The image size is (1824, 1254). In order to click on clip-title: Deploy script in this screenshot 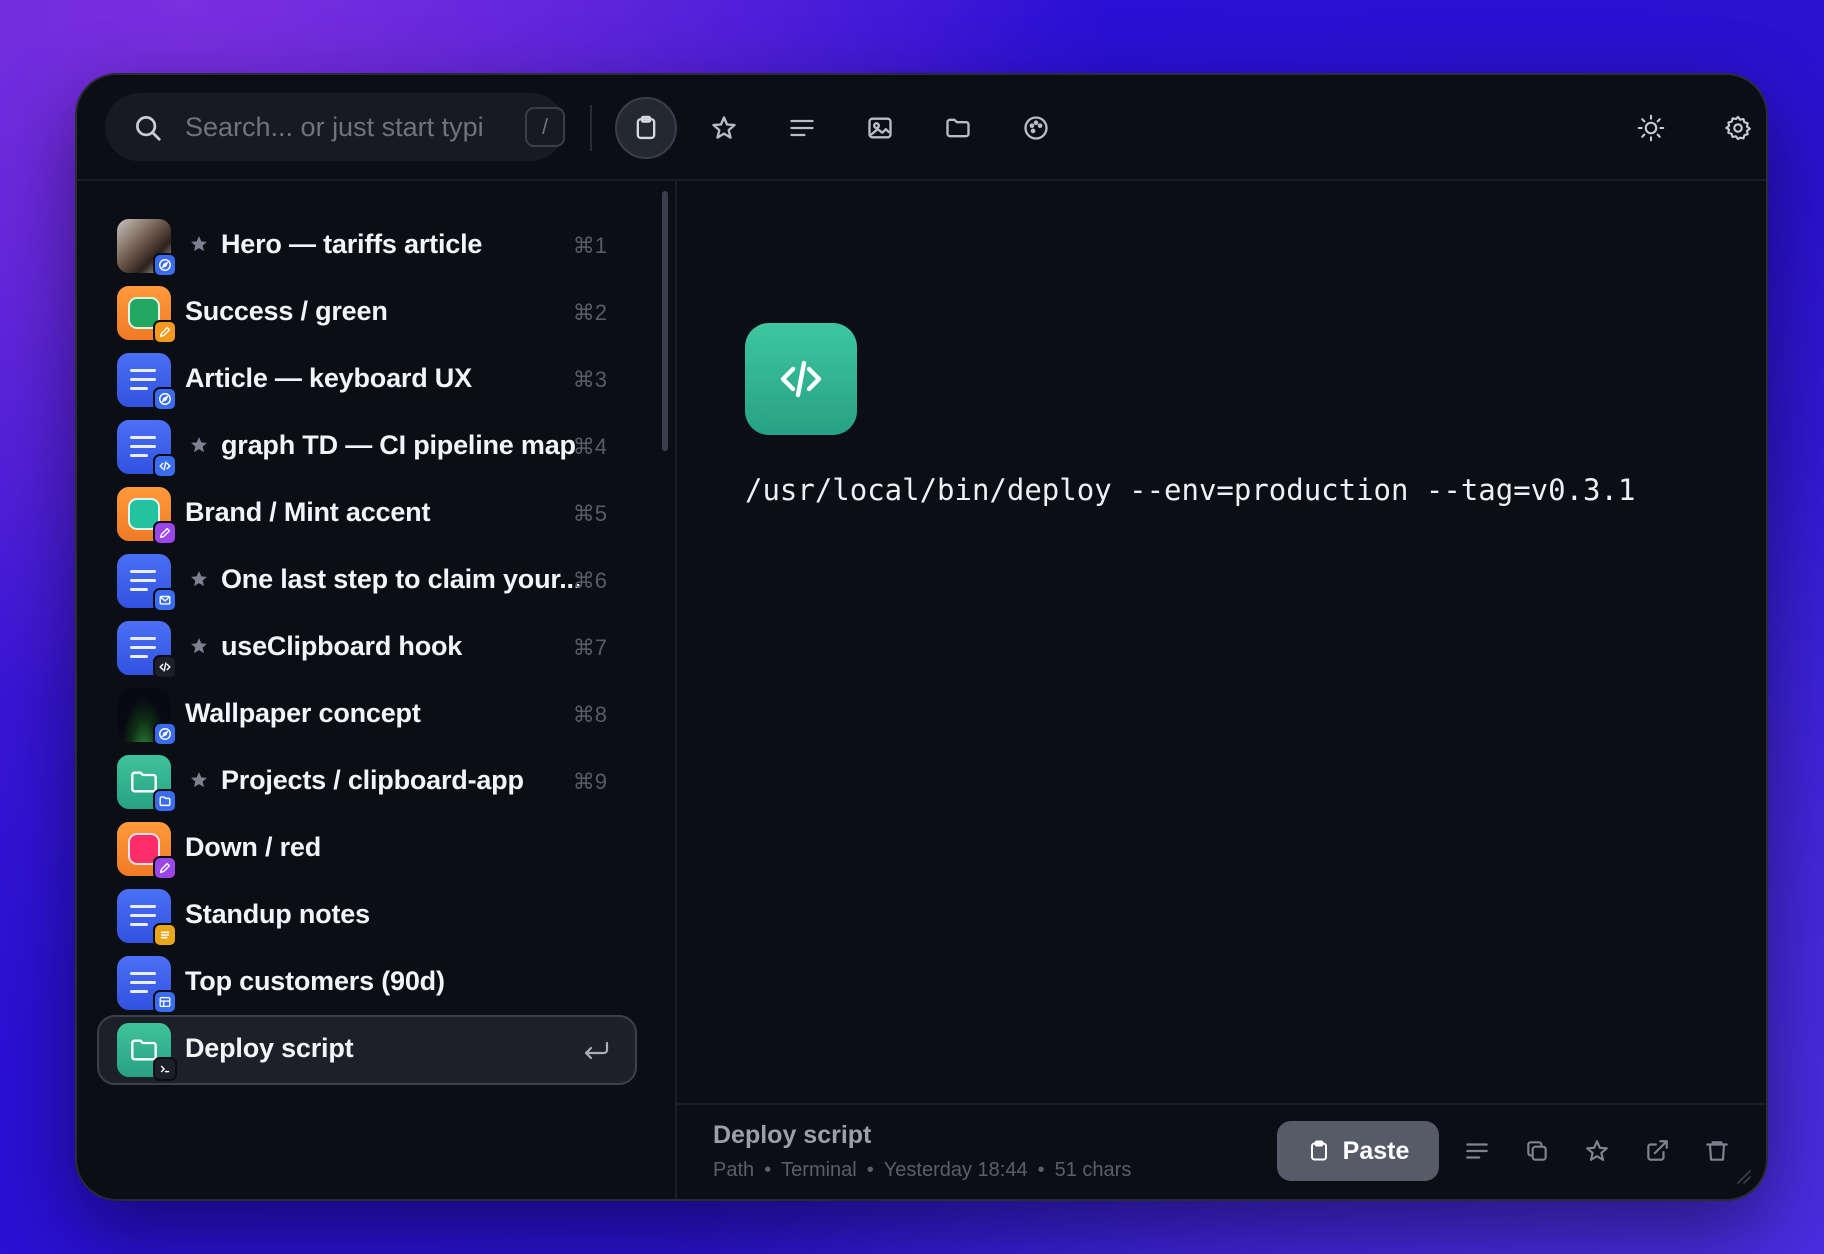, I will do `click(792, 1135)`.